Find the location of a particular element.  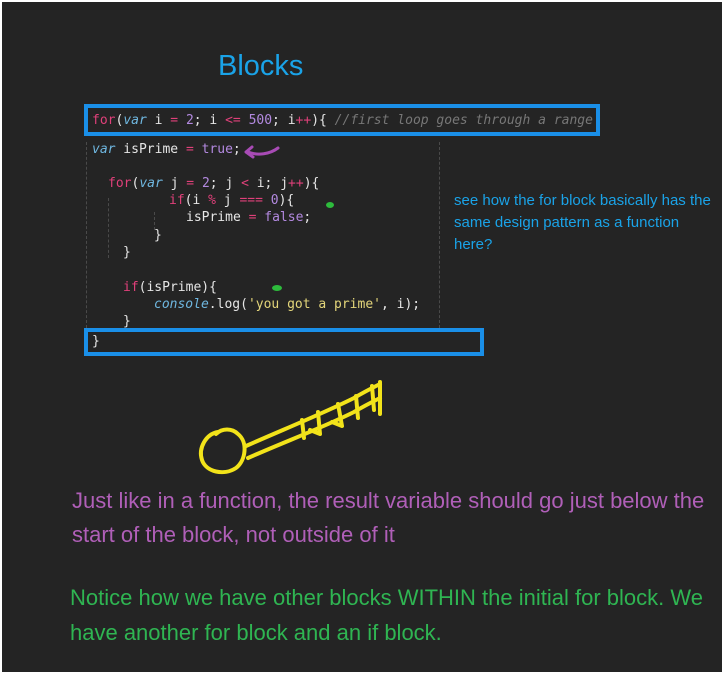

annotation-layer is located at coordinates (290, 310).